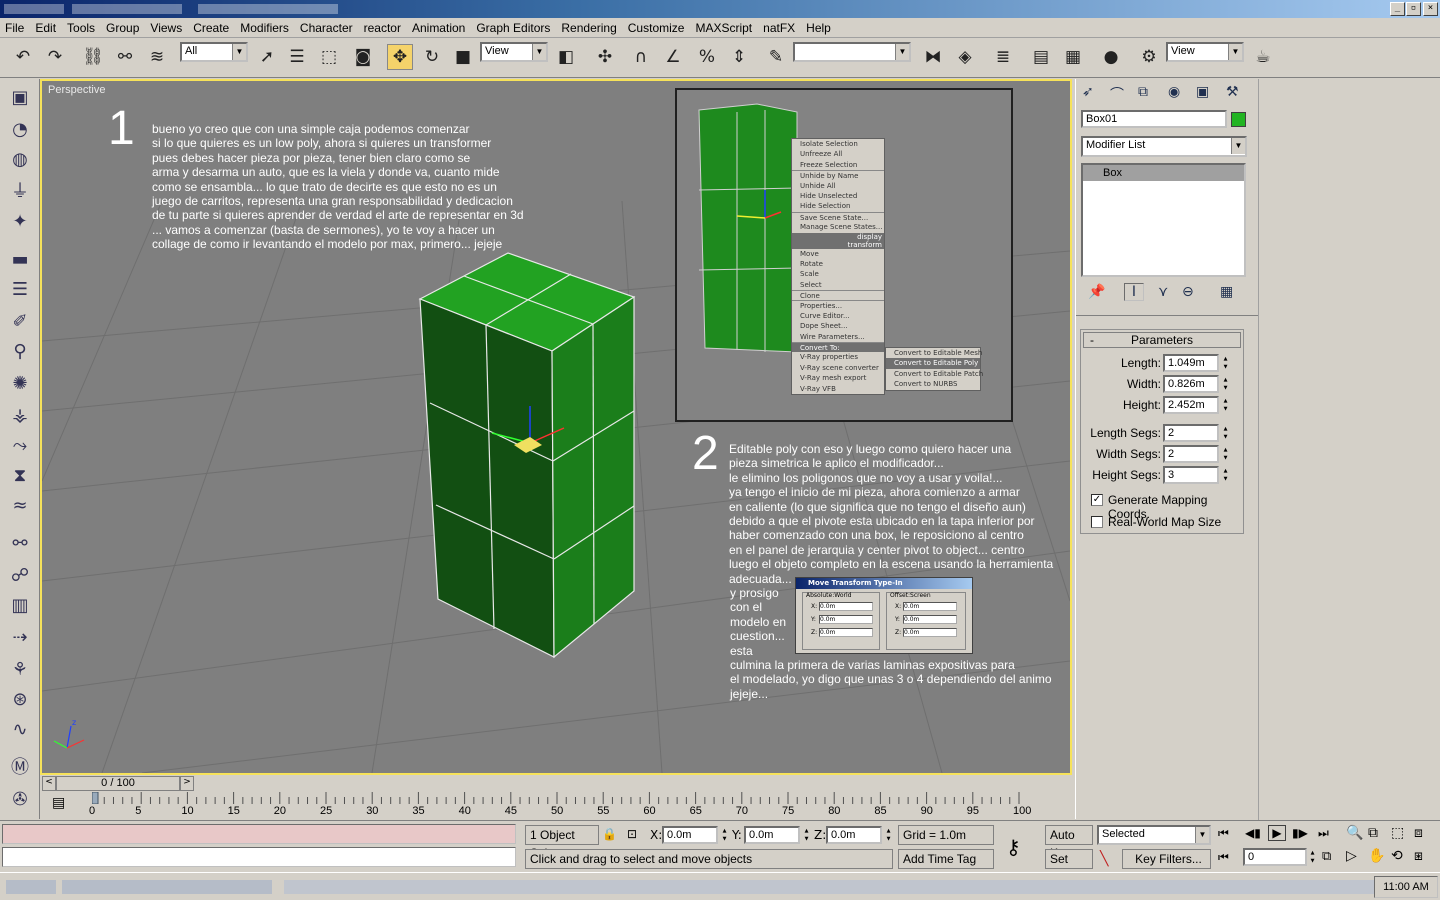 The height and width of the screenshot is (900, 1440). Describe the element at coordinates (933, 57) in the screenshot. I see `mirror-icon: ⧓` at that location.